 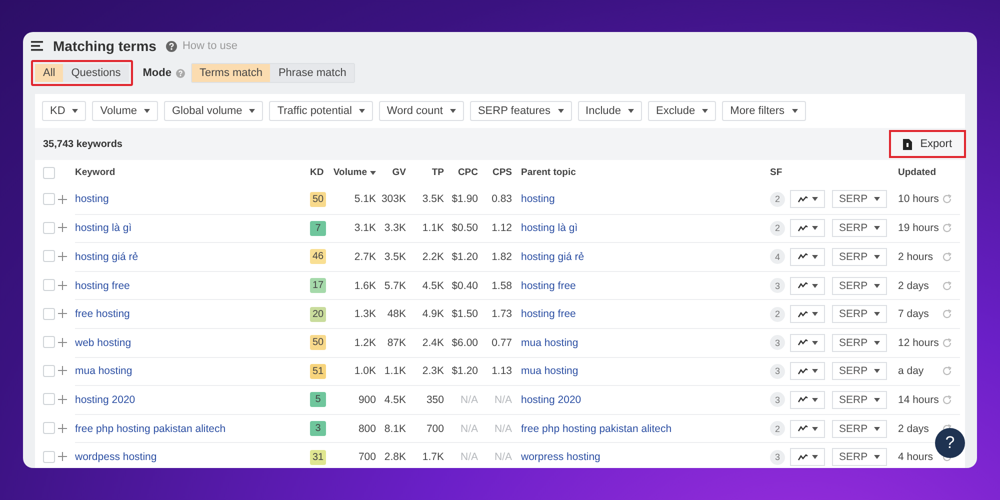 I want to click on column-header: CPS, so click(x=502, y=172).